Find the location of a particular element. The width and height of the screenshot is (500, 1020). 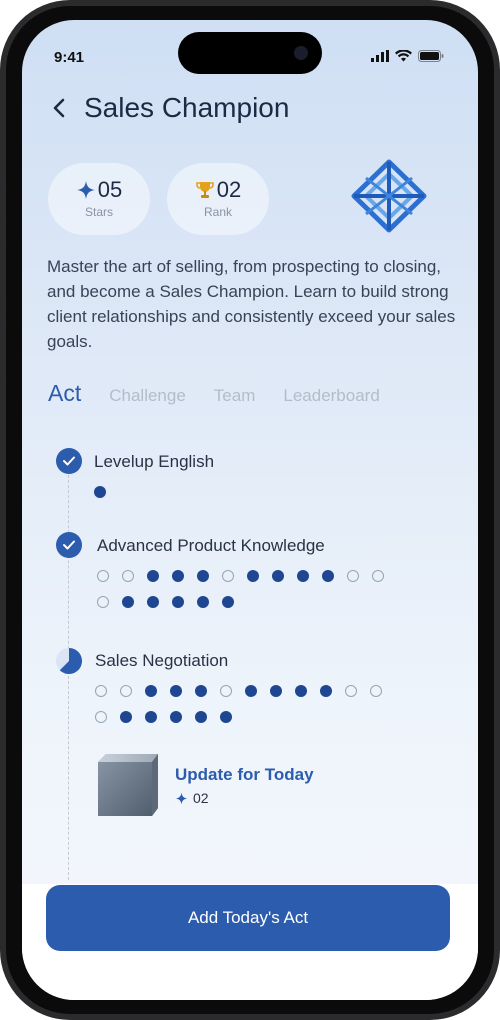

tab-act: Act is located at coordinates (64, 393).